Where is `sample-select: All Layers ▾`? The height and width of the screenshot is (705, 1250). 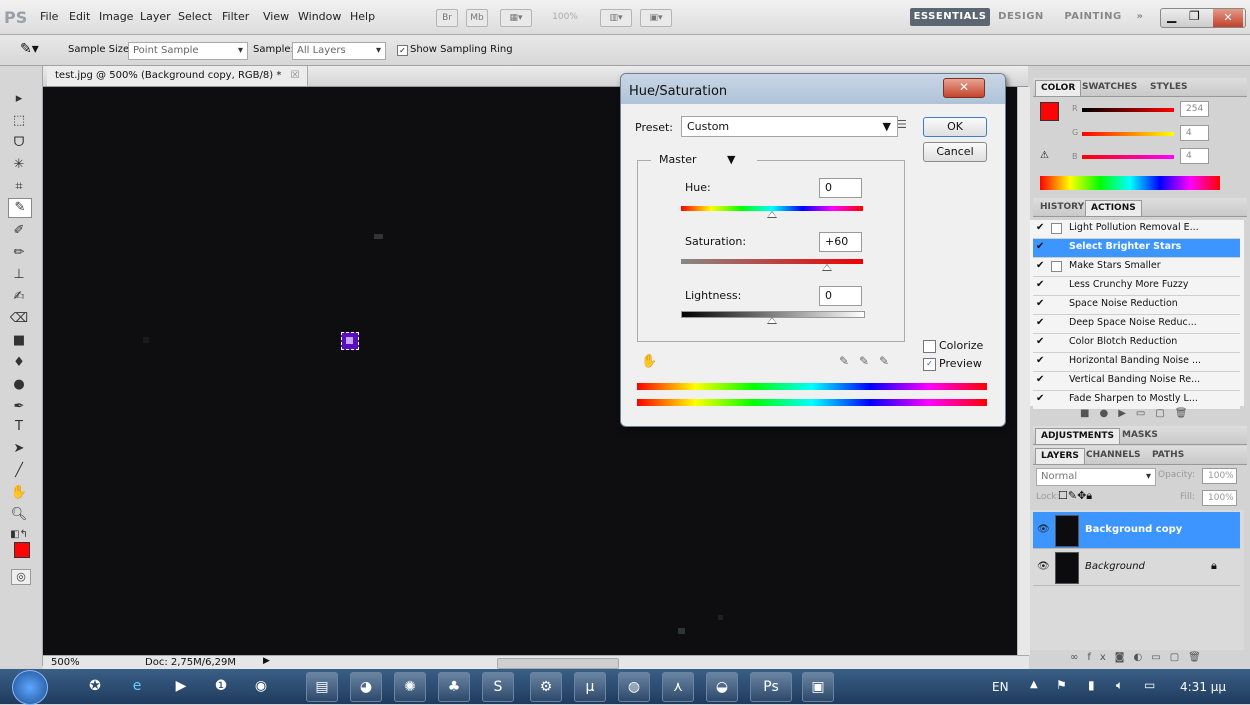
sample-select: All Layers ▾ is located at coordinates (339, 51).